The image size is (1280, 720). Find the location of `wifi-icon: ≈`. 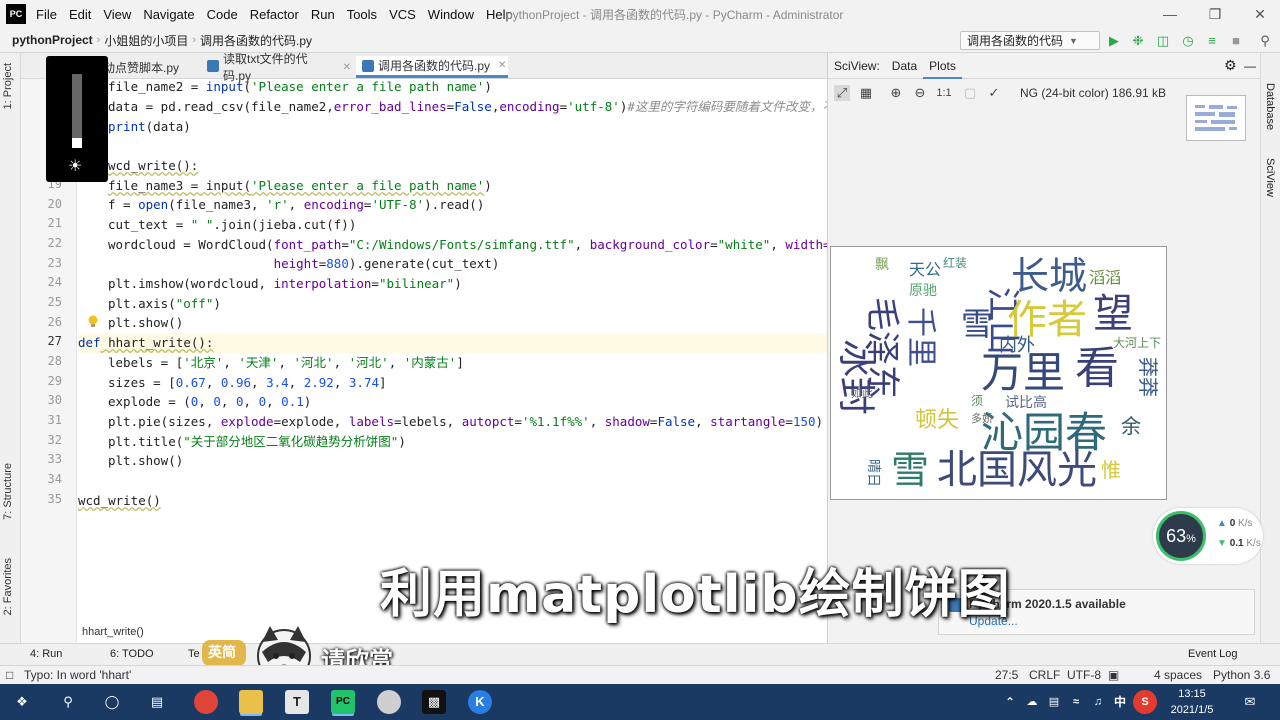

wifi-icon: ≈ is located at coordinates (1076, 702).